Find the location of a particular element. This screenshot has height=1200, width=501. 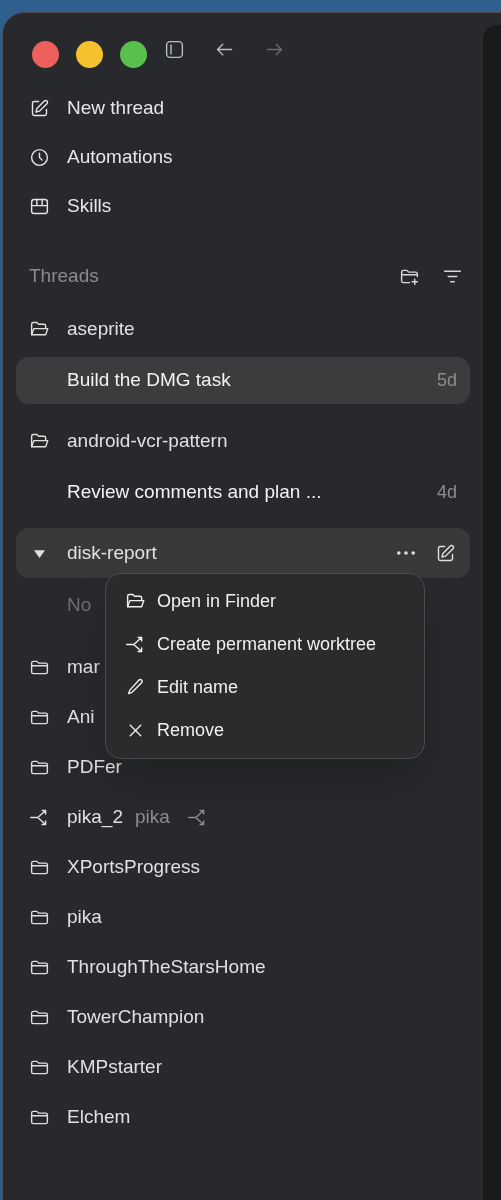

project-name: pika_2 is located at coordinates (95, 817).